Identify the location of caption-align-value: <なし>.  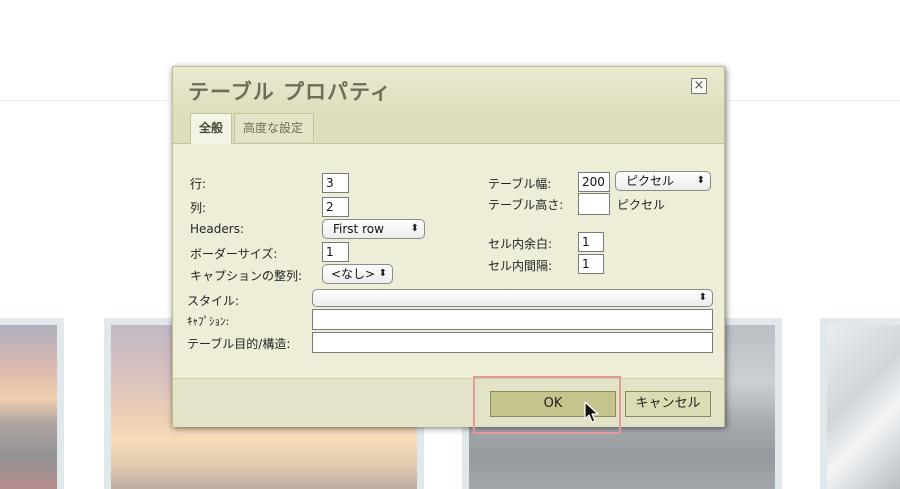
(353, 274).